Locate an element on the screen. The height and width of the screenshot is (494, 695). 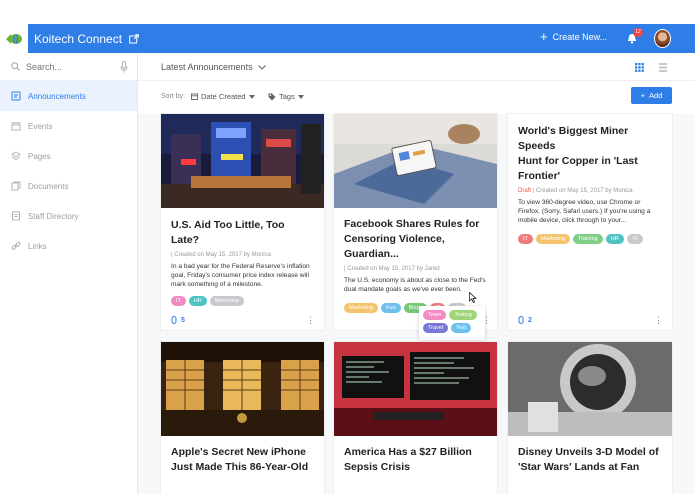
tags-label: Tags is located at coordinates (287, 96).